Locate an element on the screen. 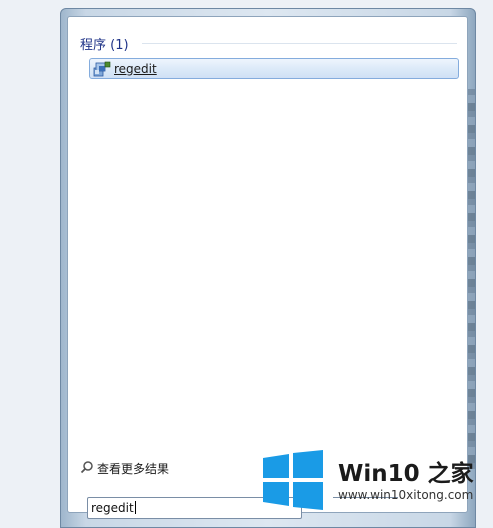 The image size is (493, 528). windows-logo-icon is located at coordinates (293, 480).